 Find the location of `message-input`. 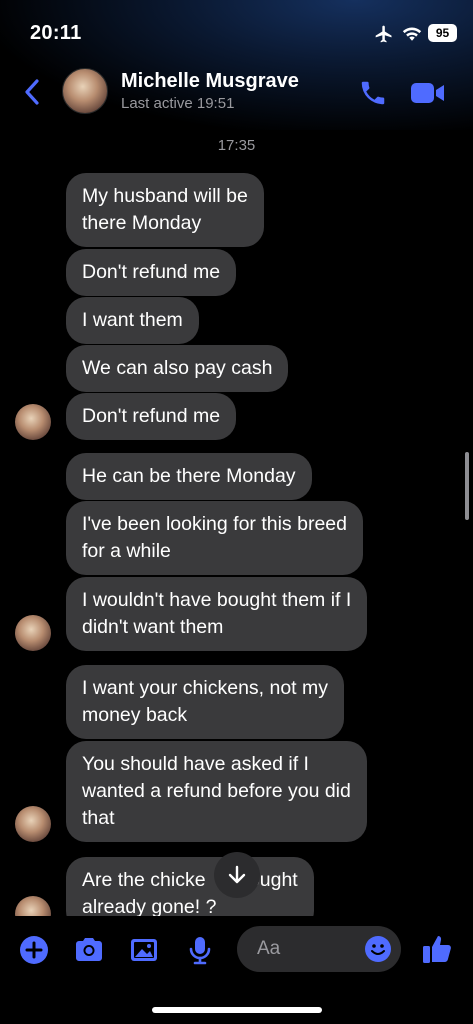

message-input is located at coordinates (307, 949).